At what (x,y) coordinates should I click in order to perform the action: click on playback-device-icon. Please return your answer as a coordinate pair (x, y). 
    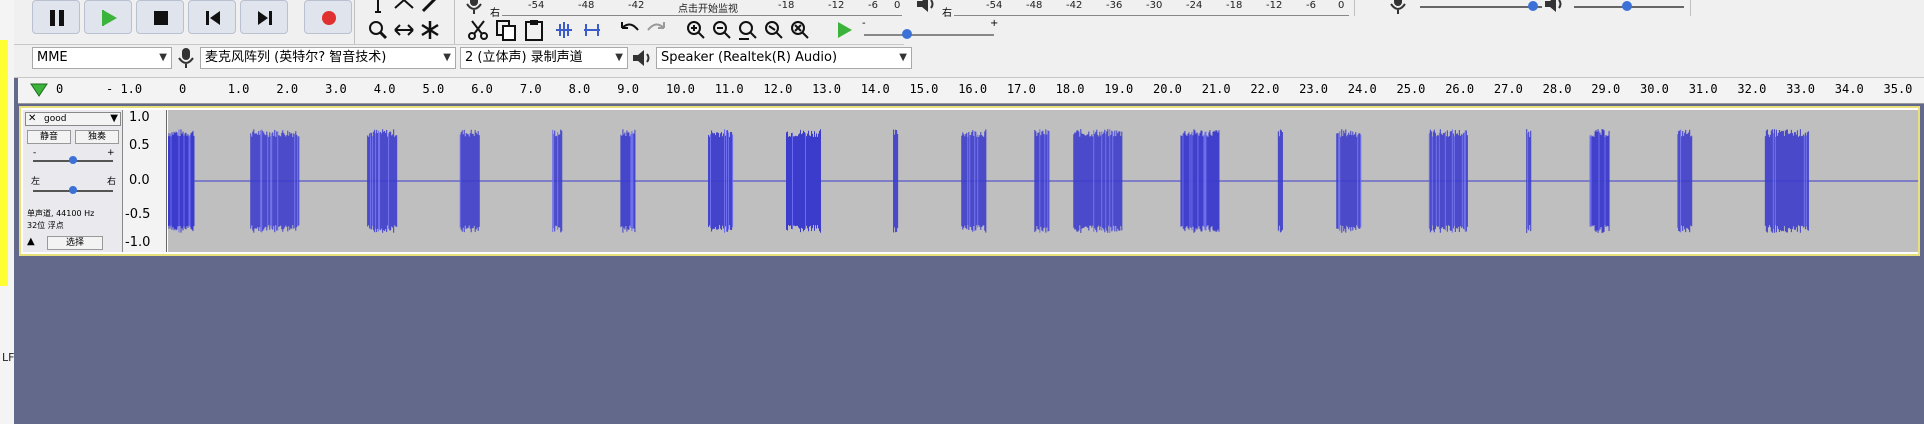
    Looking at the image, I should click on (642, 58).